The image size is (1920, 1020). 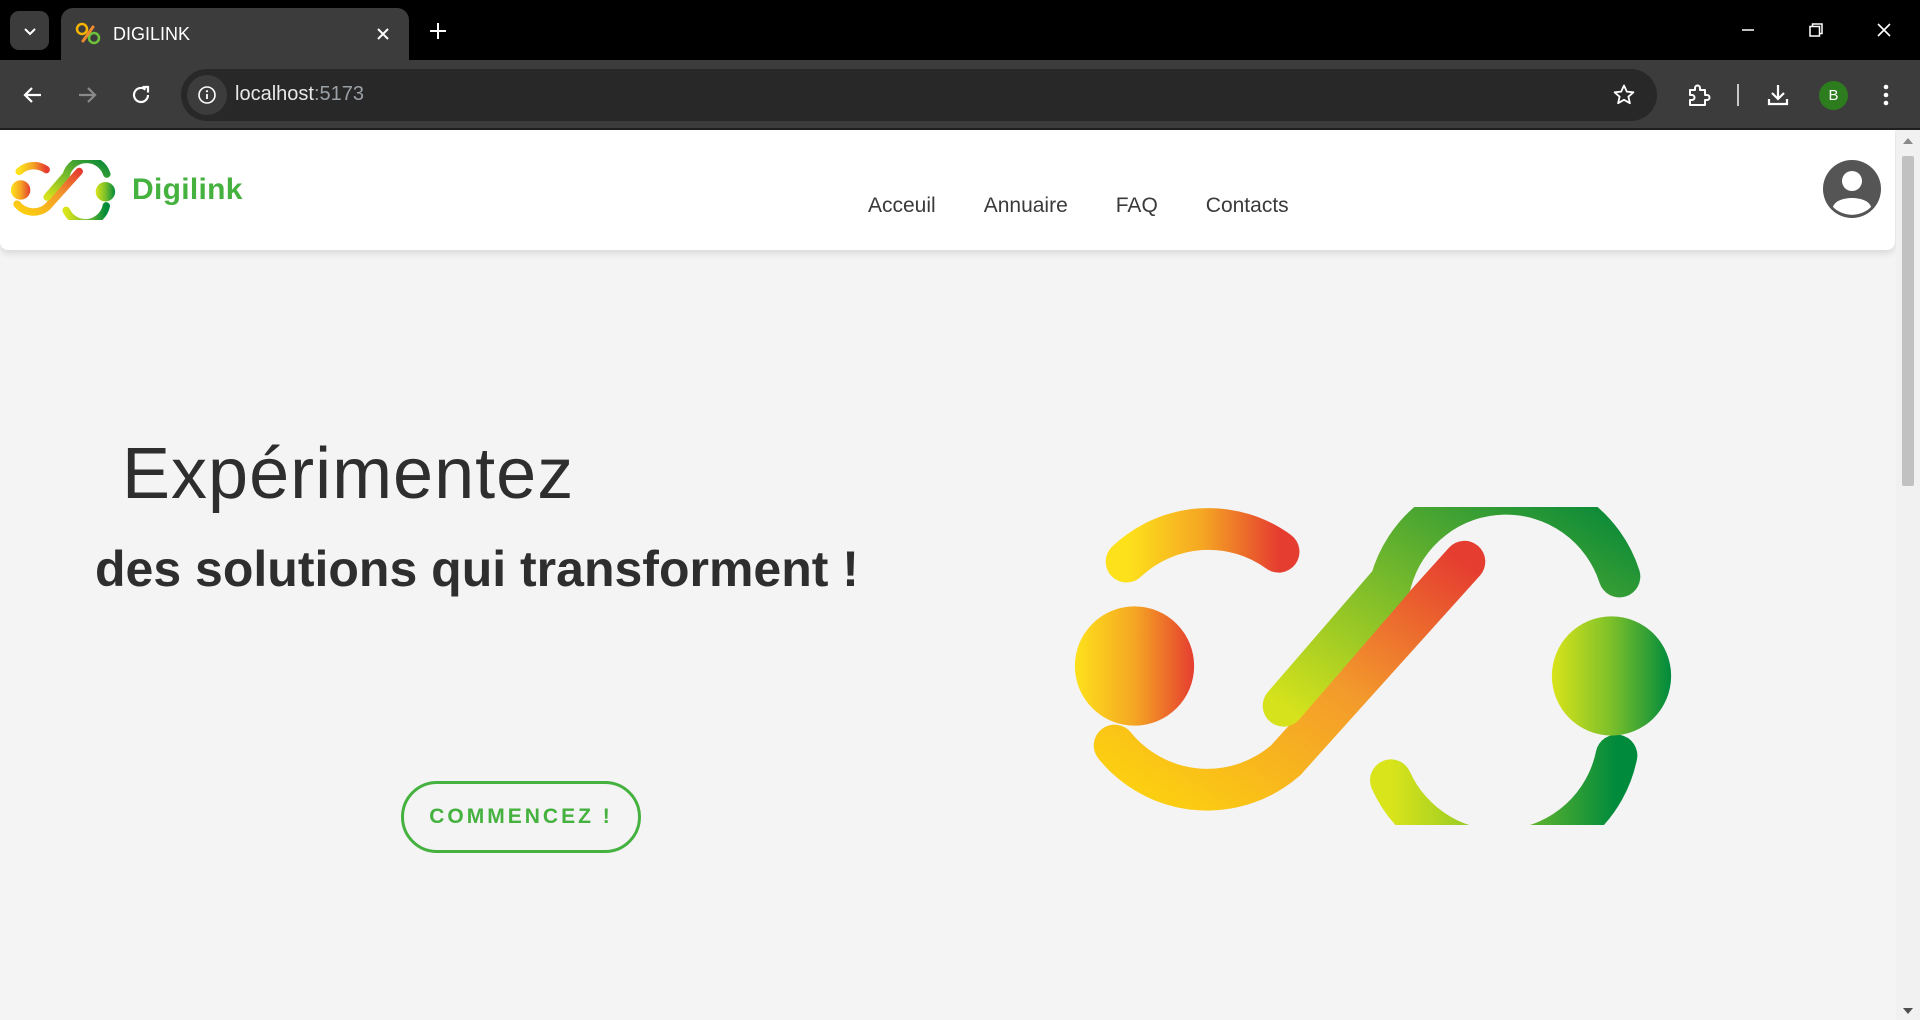 What do you see at coordinates (1908, 575) in the screenshot?
I see `page-scrollbar` at bounding box center [1908, 575].